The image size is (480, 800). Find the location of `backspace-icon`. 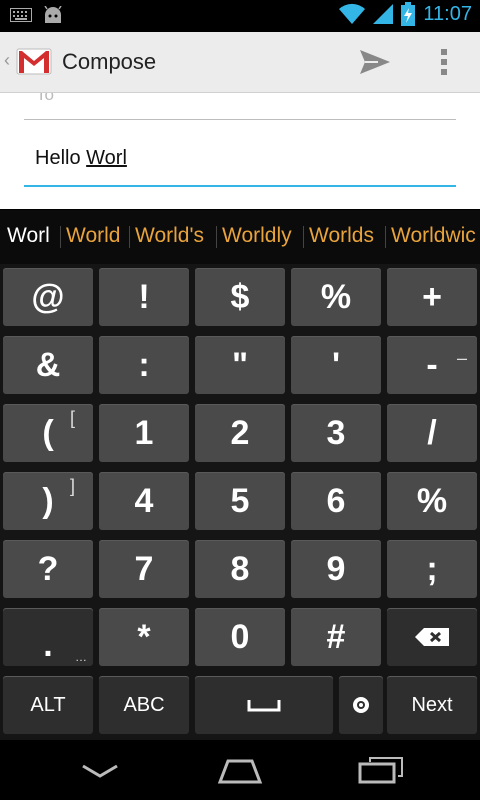

backspace-icon is located at coordinates (432, 637).